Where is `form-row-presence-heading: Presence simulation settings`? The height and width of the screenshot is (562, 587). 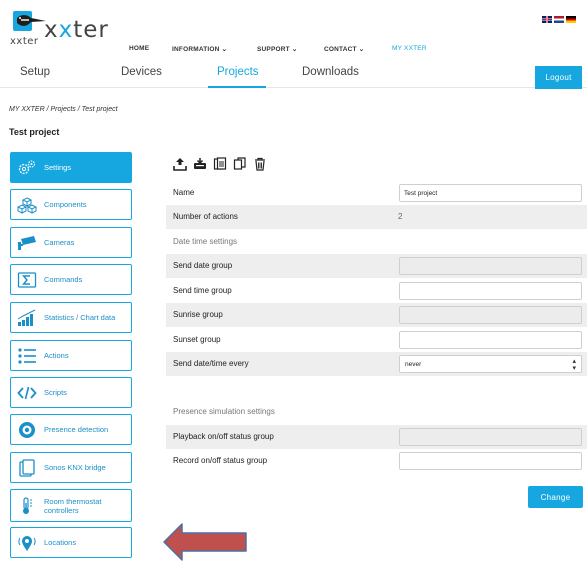
form-row-presence-heading: Presence simulation settings is located at coordinates (376, 412).